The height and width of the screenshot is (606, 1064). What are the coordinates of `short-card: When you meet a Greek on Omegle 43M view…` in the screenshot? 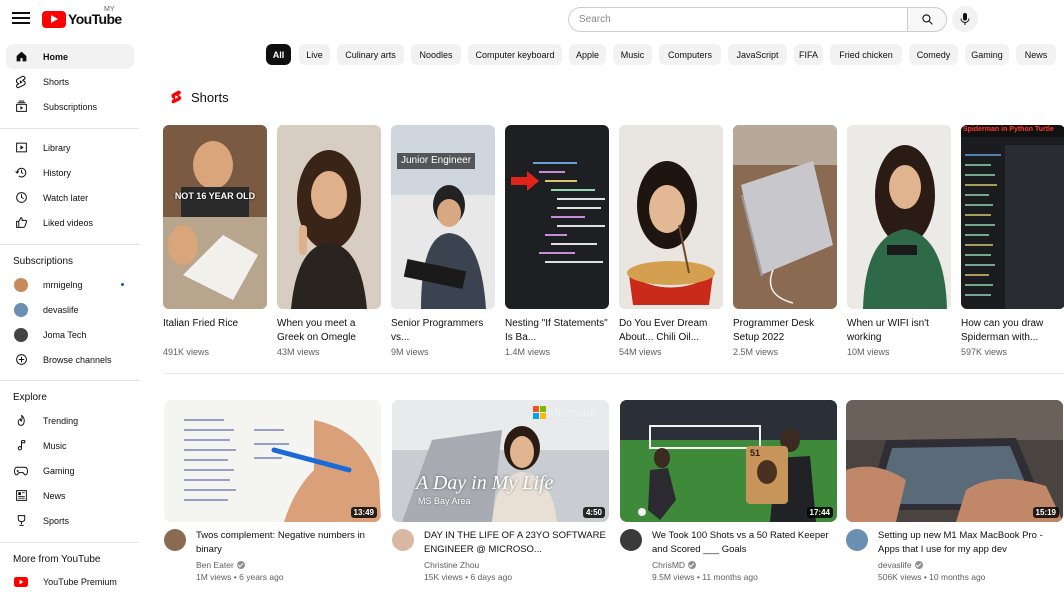 It's located at (329, 241).